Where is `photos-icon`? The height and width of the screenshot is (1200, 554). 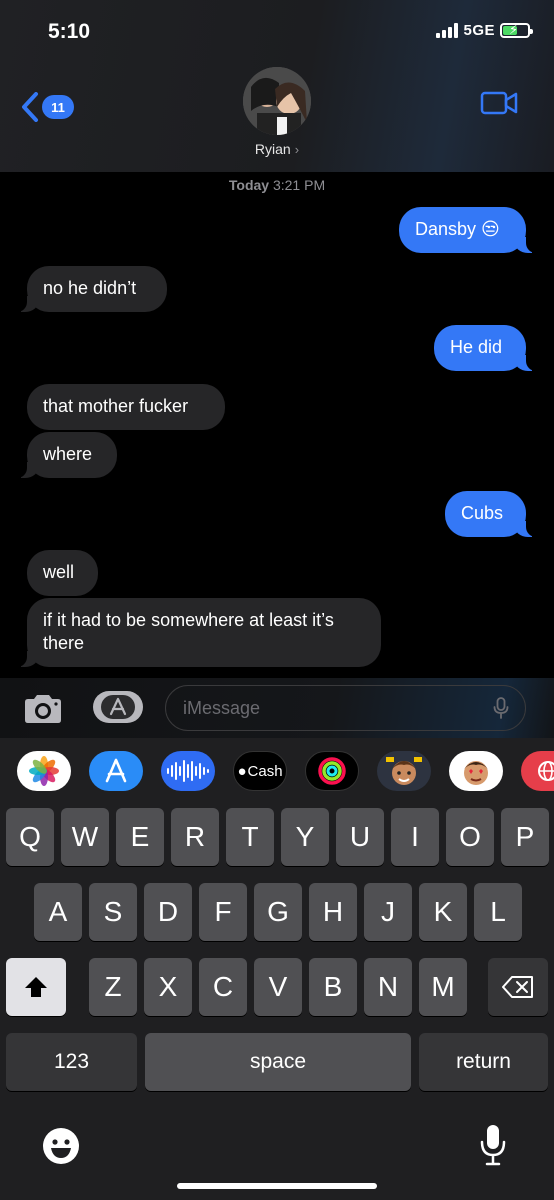 photos-icon is located at coordinates (44, 771).